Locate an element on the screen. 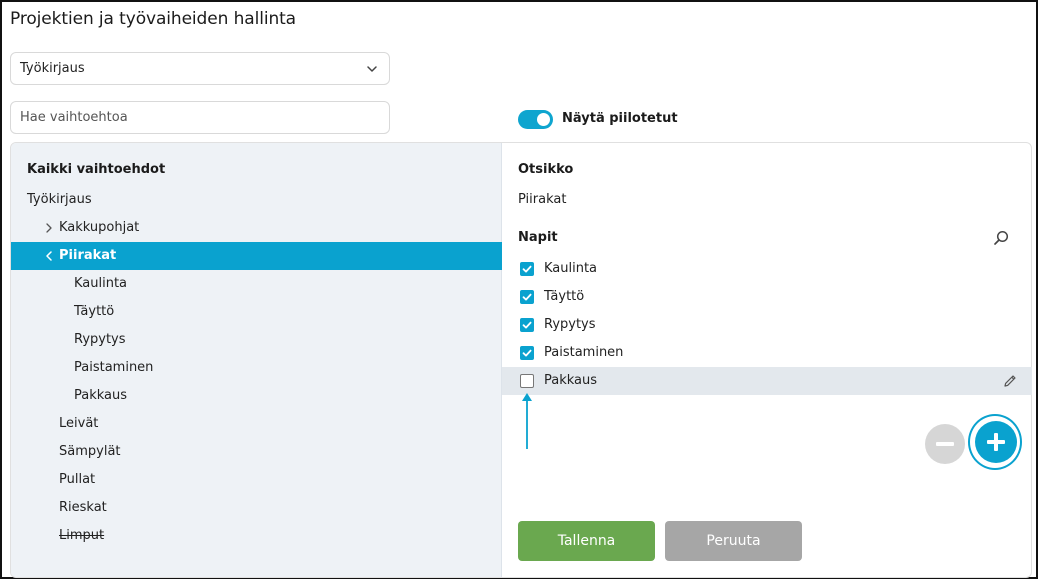 The image size is (1038, 579). tree-item-leivat: Leivät is located at coordinates (256, 424).